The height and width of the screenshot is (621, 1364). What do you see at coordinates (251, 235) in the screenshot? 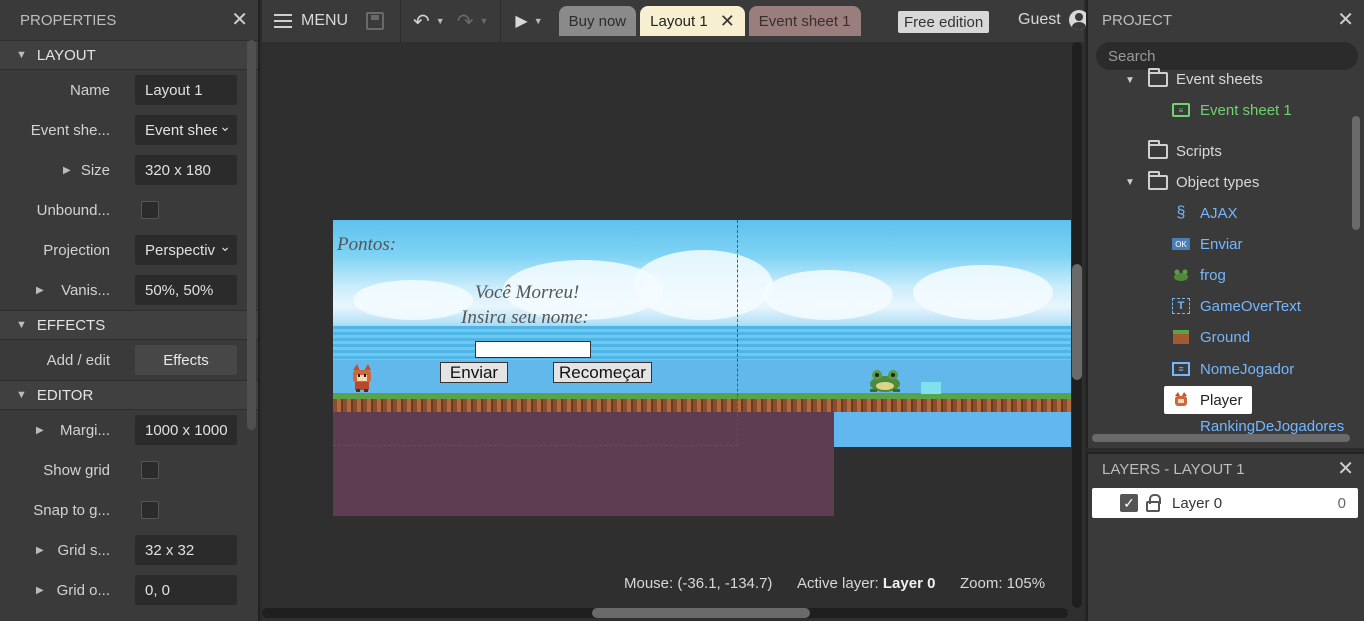
I see `properties-scrollbar` at bounding box center [251, 235].